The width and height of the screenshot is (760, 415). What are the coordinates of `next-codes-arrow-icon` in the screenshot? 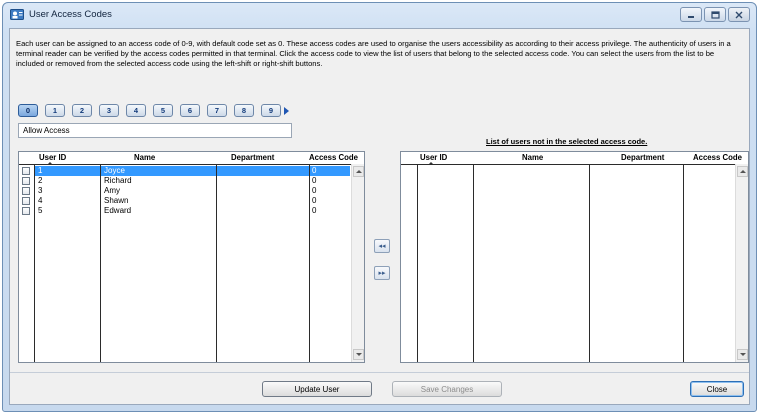 It's located at (286, 110).